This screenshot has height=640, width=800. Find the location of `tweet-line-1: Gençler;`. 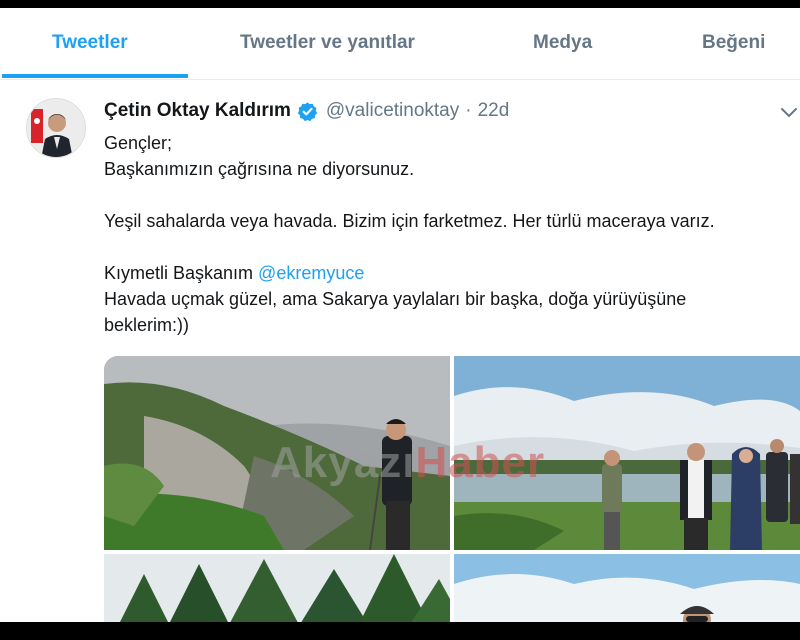

tweet-line-1: Gençler; is located at coordinates (138, 143).